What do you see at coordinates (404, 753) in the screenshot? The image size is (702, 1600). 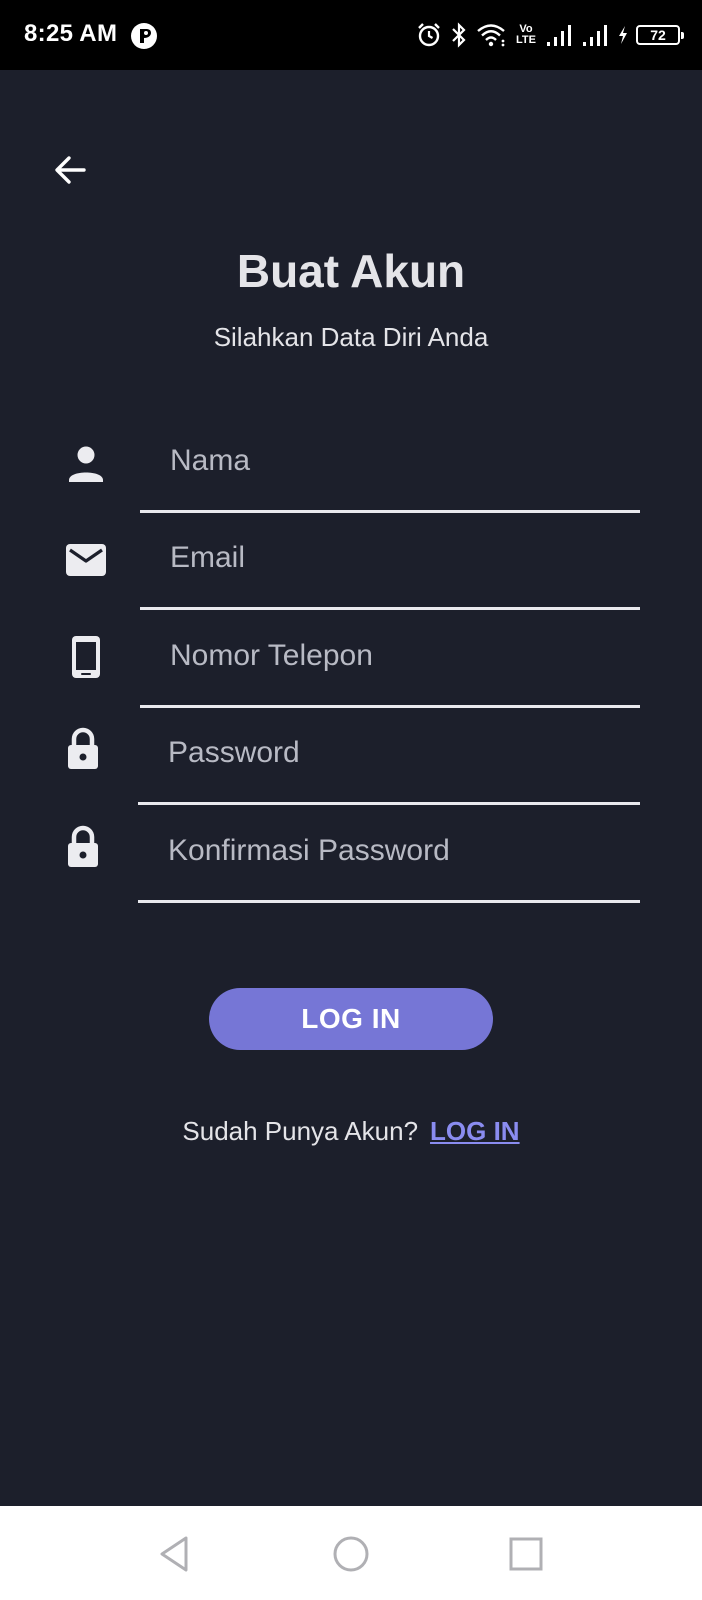 I see `password-input` at bounding box center [404, 753].